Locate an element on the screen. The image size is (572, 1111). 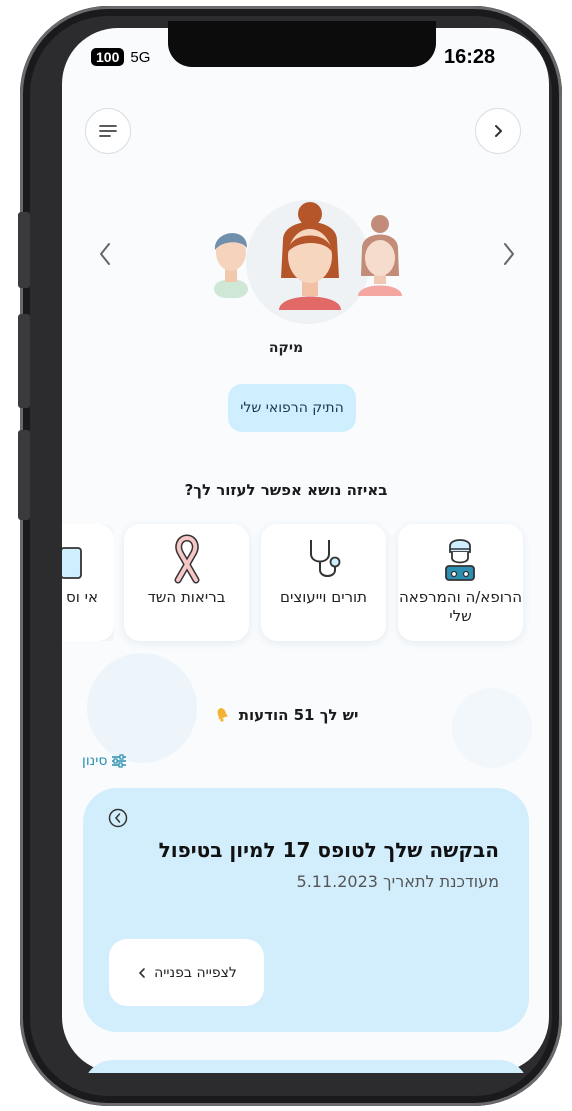
ribbon-icon is located at coordinates (187, 559).